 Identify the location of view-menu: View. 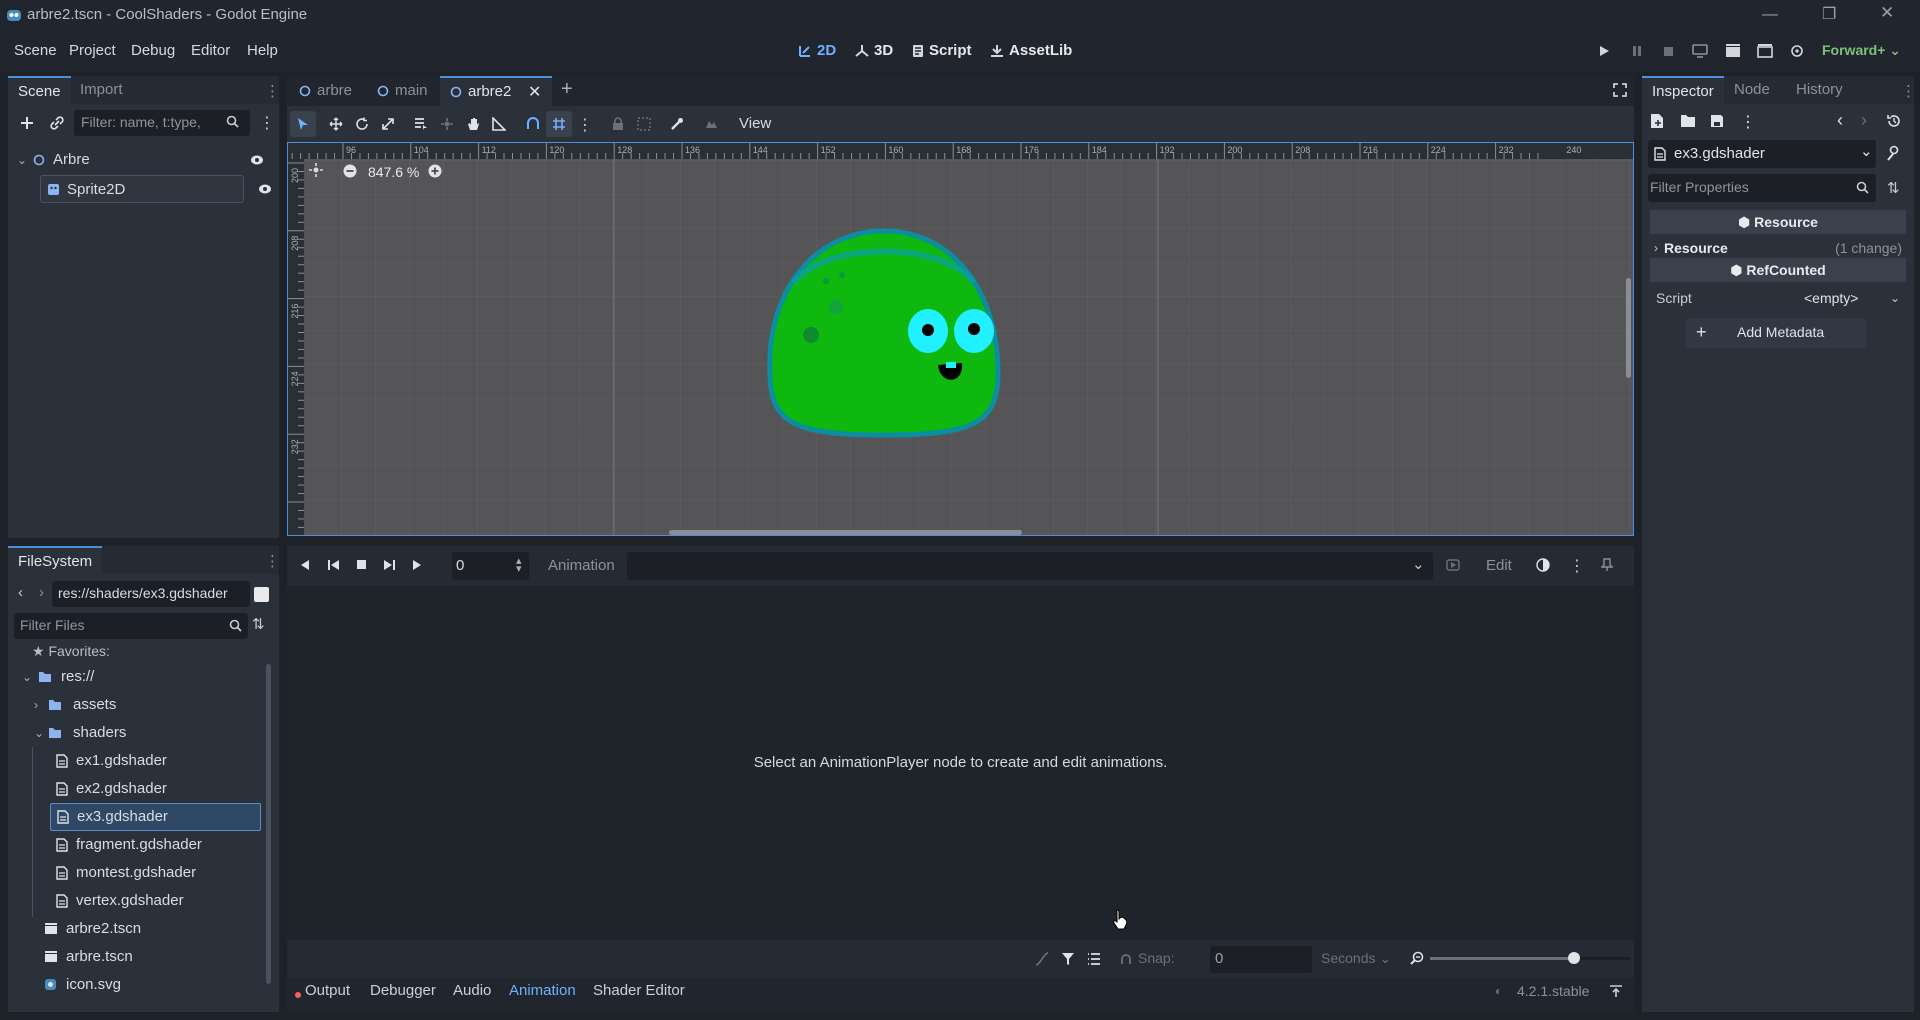
(755, 123).